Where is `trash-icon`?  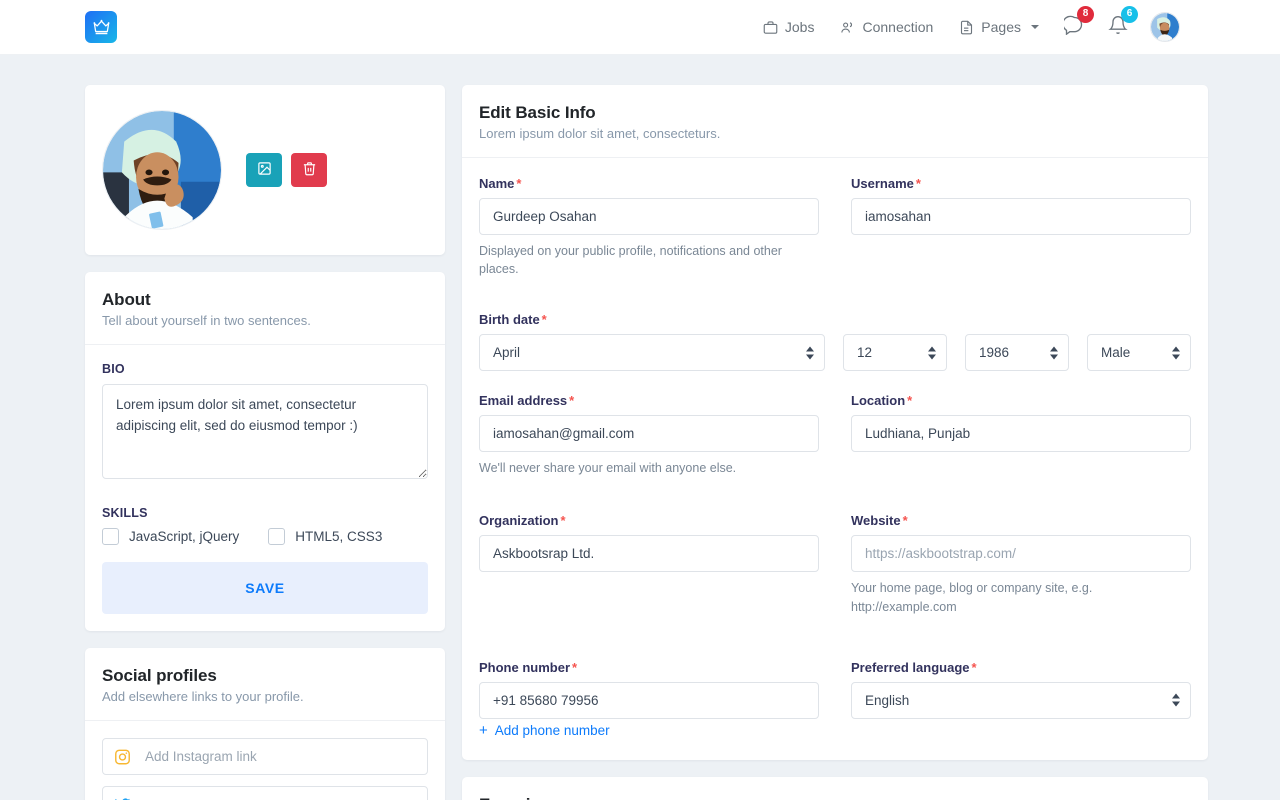 trash-icon is located at coordinates (309, 170).